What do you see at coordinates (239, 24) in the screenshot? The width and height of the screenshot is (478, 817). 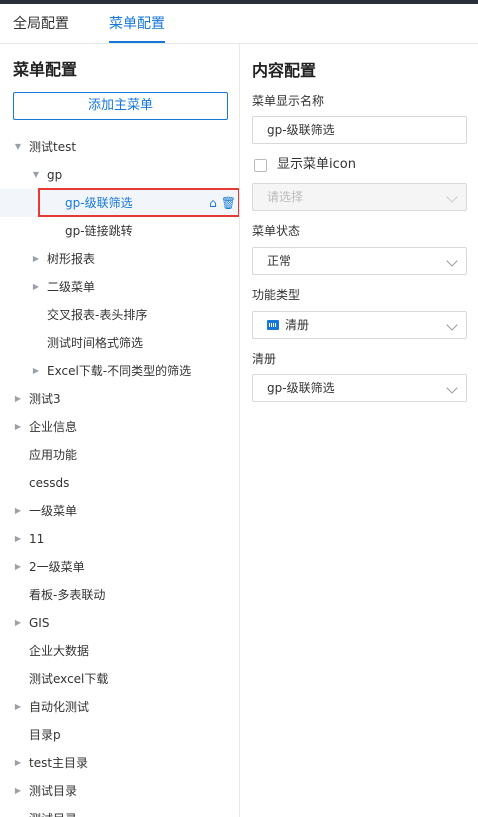 I see `tab-bar: 全局配置 菜单配置` at bounding box center [239, 24].